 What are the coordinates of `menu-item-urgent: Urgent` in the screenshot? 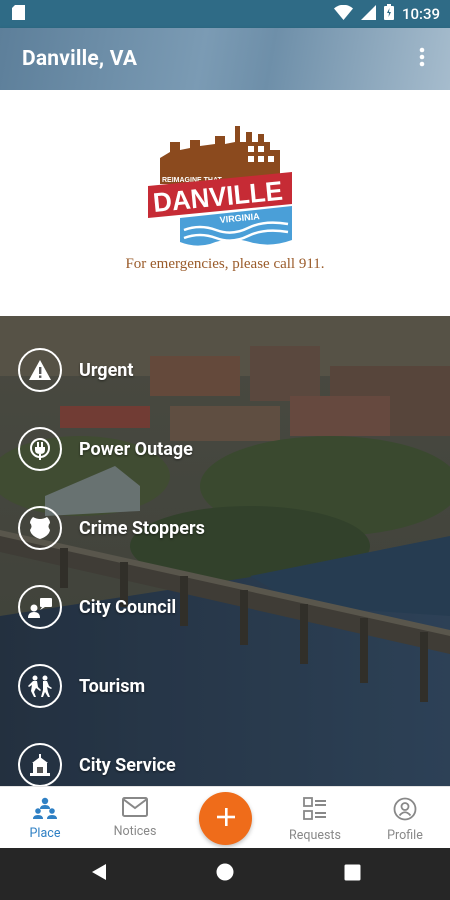 It's located at (75, 370).